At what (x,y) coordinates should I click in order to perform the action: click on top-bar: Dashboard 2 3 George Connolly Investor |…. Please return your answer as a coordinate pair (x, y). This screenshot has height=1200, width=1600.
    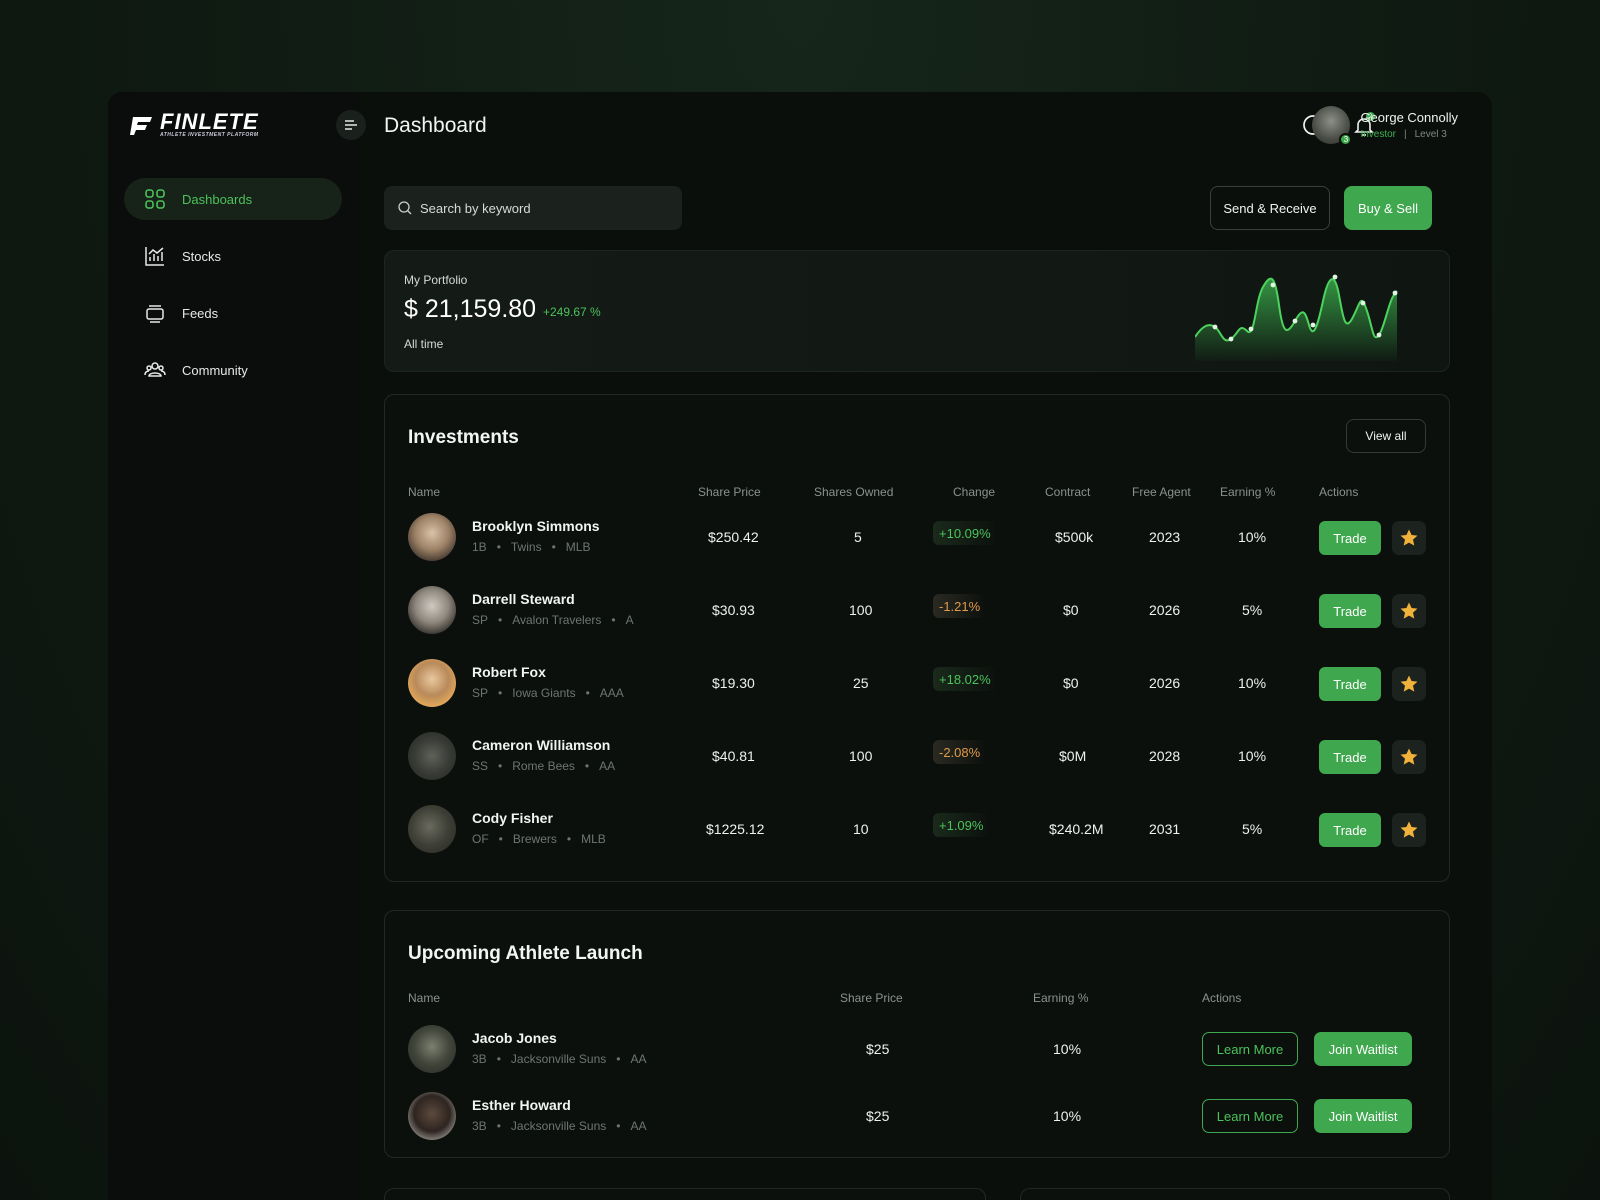
    Looking at the image, I should click on (914, 127).